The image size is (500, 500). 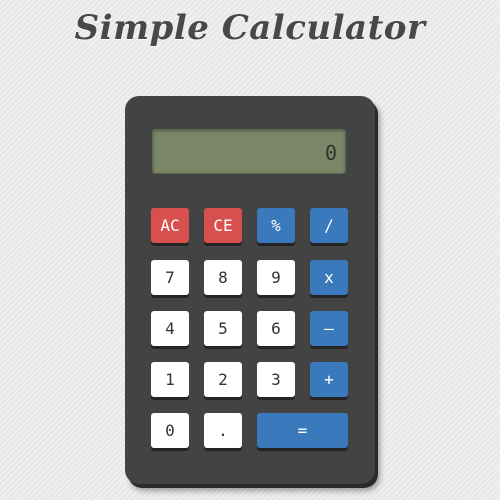 What do you see at coordinates (170, 430) in the screenshot?
I see `digit-0-button: 0` at bounding box center [170, 430].